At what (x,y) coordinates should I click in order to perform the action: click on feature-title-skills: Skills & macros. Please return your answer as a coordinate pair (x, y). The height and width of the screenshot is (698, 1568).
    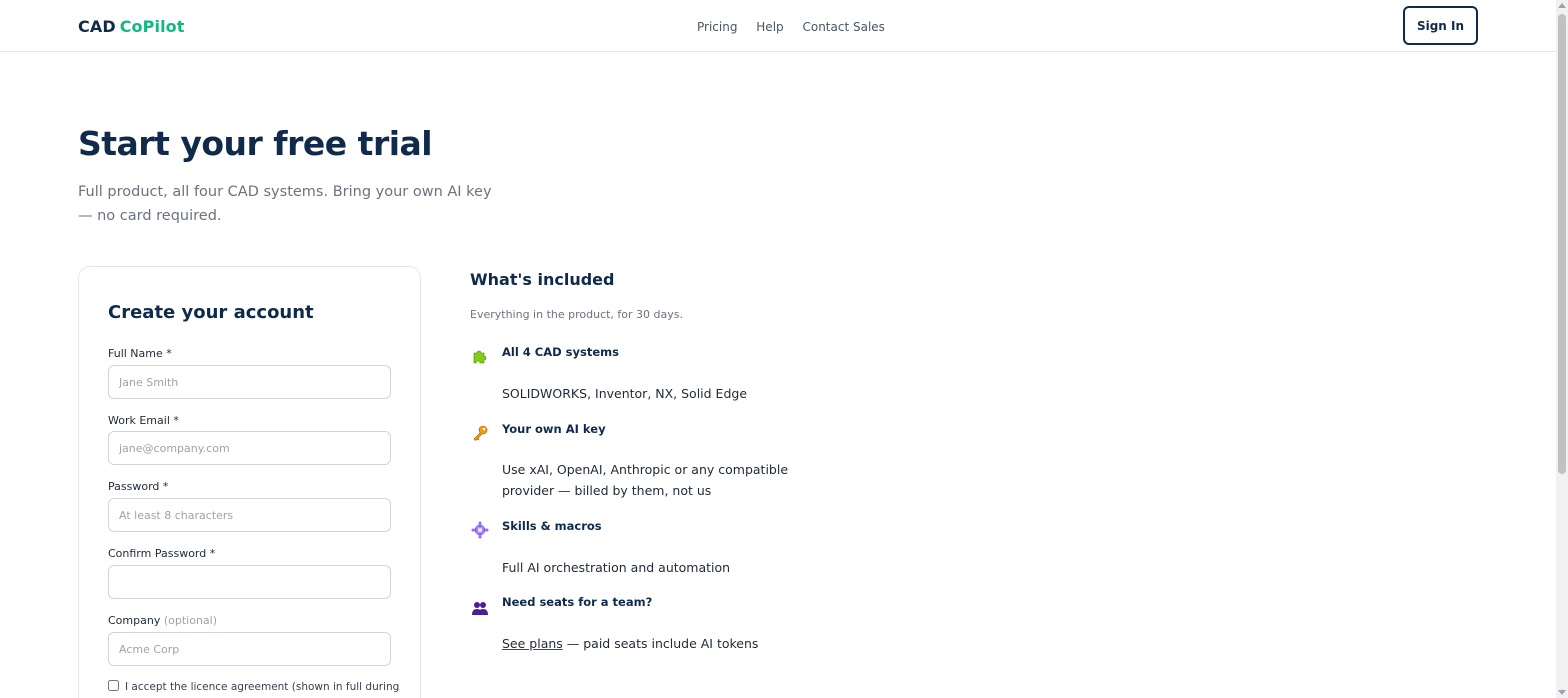
    Looking at the image, I should click on (552, 526).